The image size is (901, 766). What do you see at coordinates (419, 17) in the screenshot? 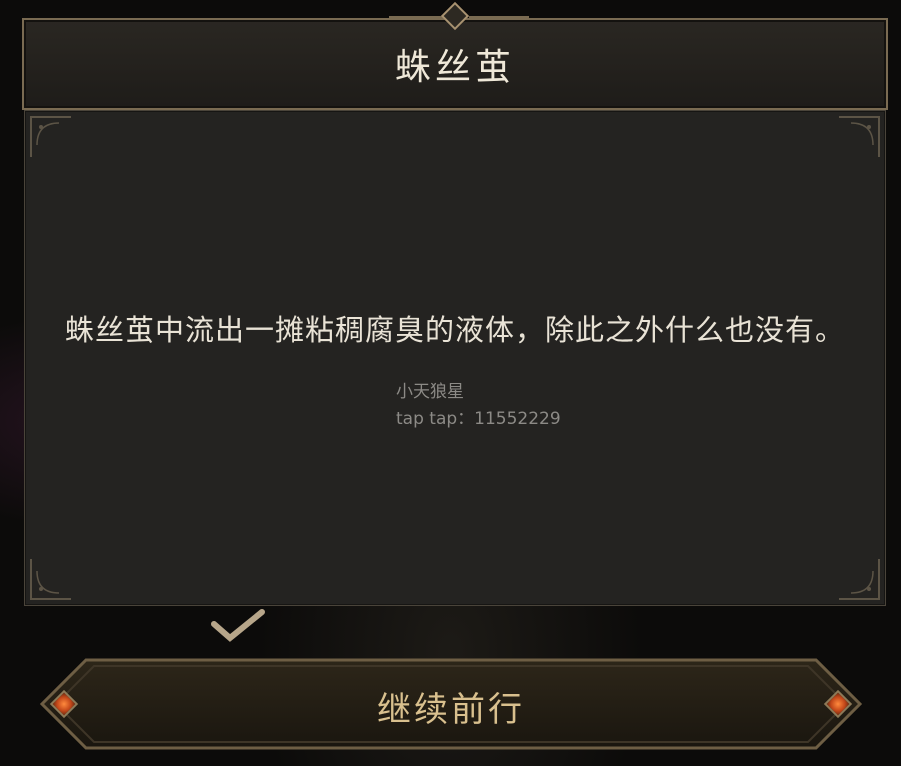
I see `header-ornament-line-left` at bounding box center [419, 17].